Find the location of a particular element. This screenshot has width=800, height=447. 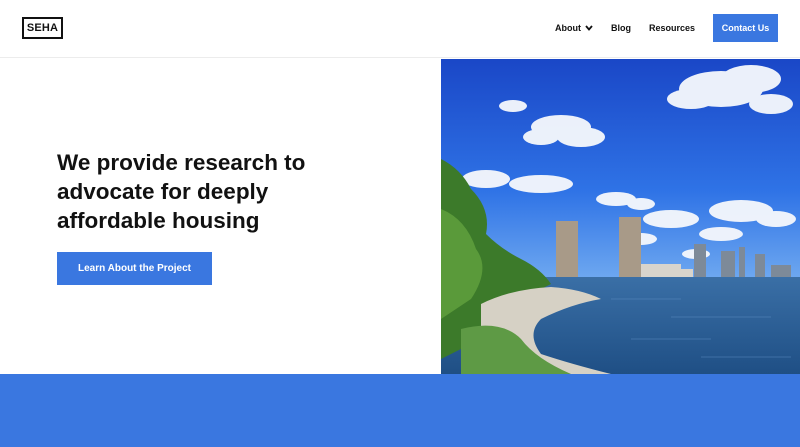

nav-item-about: About is located at coordinates (574, 28).